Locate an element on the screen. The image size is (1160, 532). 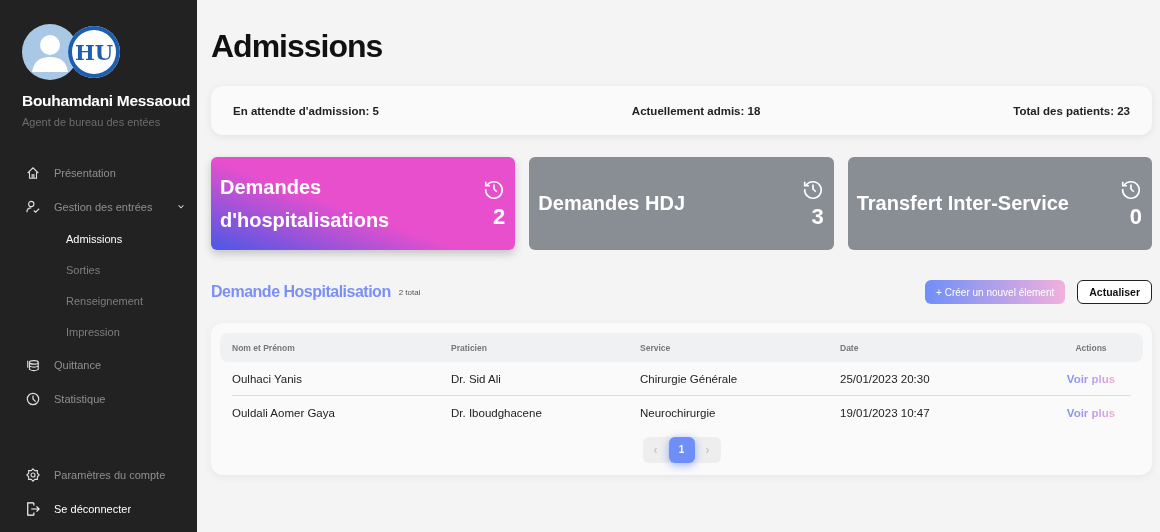
home-icon is located at coordinates (33, 173).